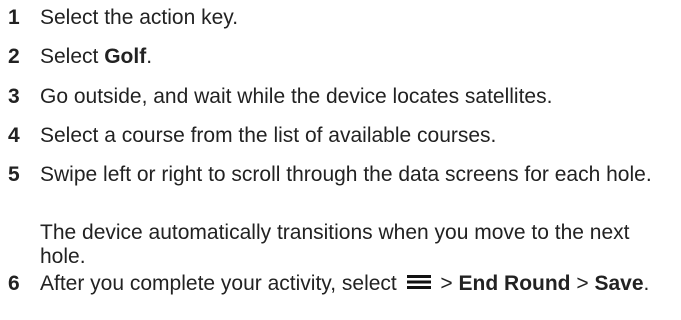 This screenshot has width=681, height=320. What do you see at coordinates (14, 174) in the screenshot?
I see `step-number: 5` at bounding box center [14, 174].